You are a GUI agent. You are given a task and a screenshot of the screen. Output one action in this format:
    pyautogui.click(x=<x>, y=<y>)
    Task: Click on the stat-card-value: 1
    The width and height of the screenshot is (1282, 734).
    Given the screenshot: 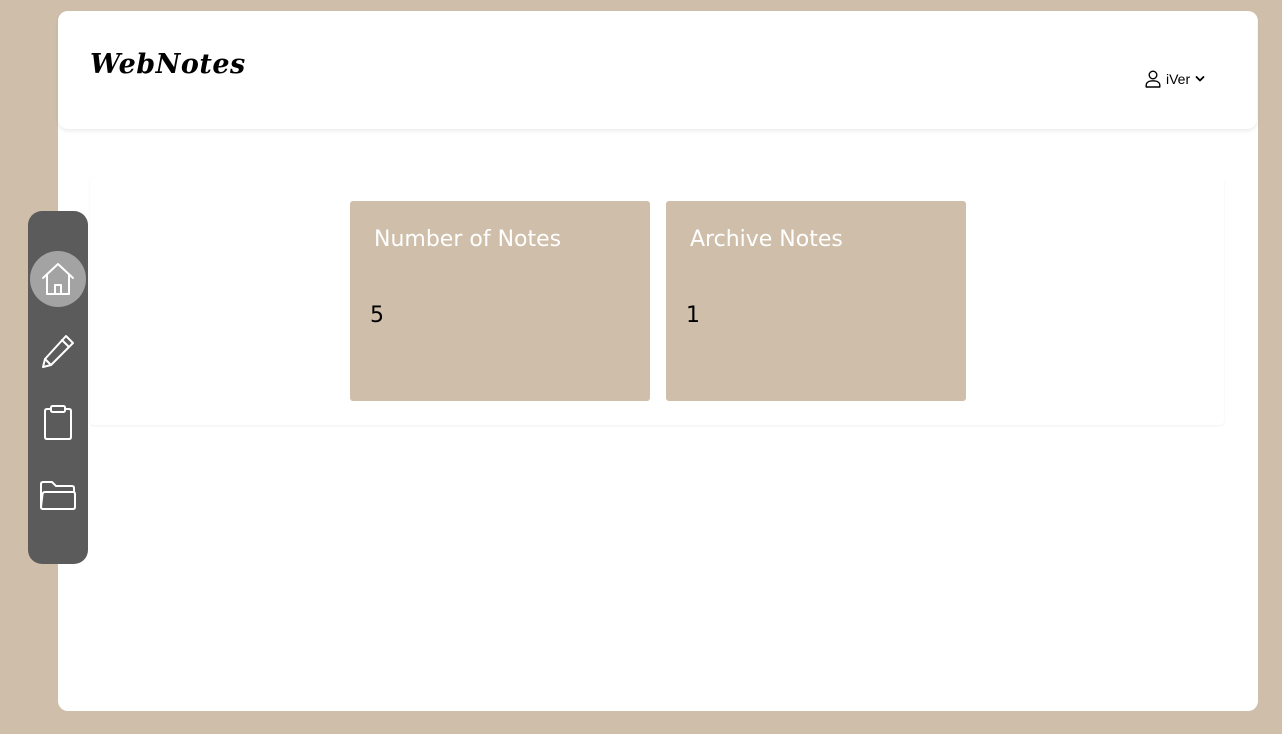 What is the action you would take?
    pyautogui.click(x=693, y=315)
    